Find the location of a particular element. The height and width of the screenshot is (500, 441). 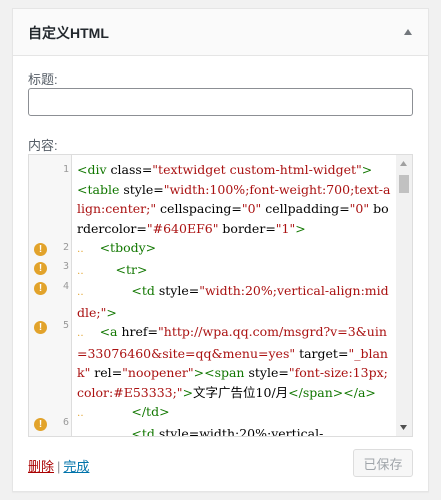

code-line: ‥ </td> is located at coordinates (123, 411).